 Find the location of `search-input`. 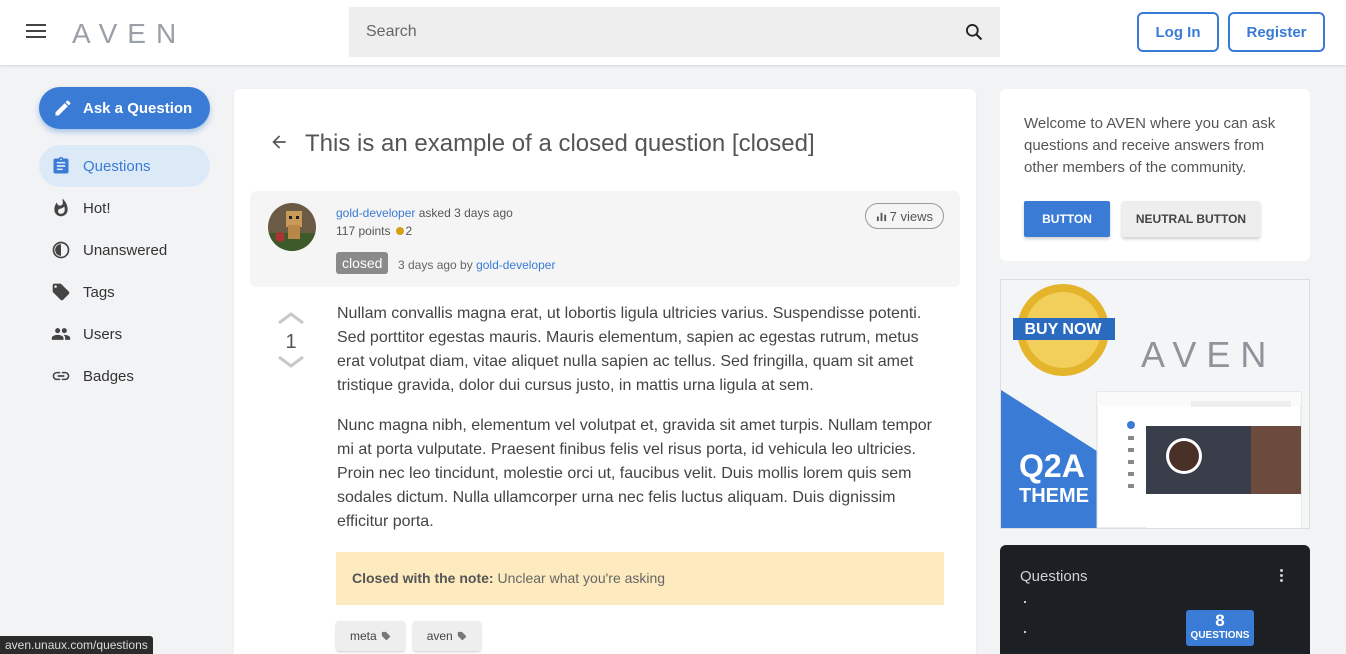

search-input is located at coordinates (674, 32).